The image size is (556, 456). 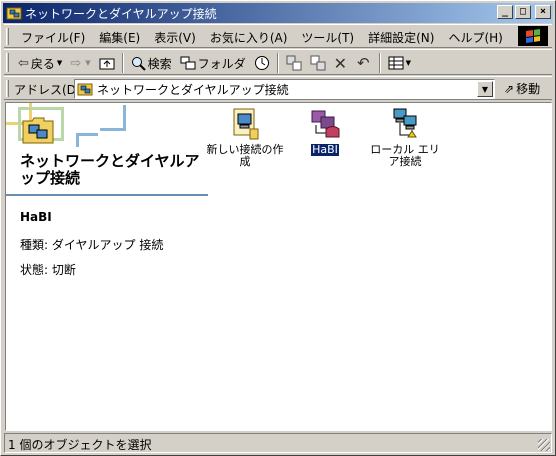 I want to click on menu-advanced: 詳細設定(N), so click(x=401, y=37).